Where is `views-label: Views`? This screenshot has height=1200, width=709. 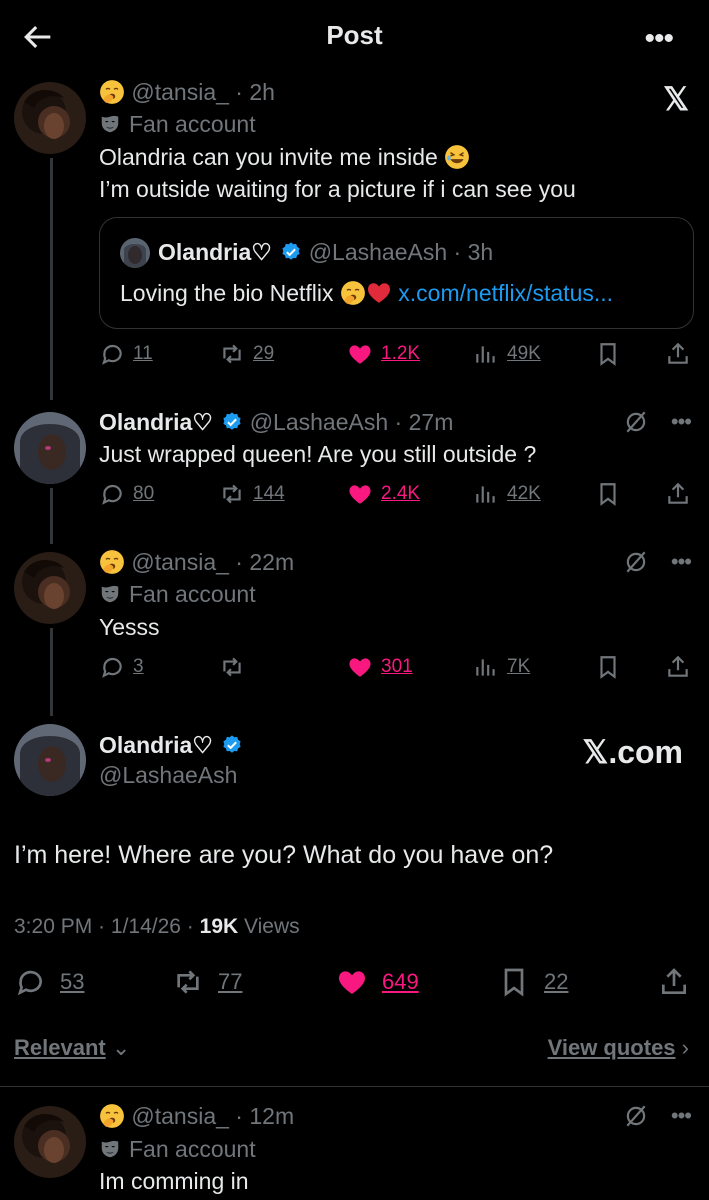 views-label: Views is located at coordinates (272, 926).